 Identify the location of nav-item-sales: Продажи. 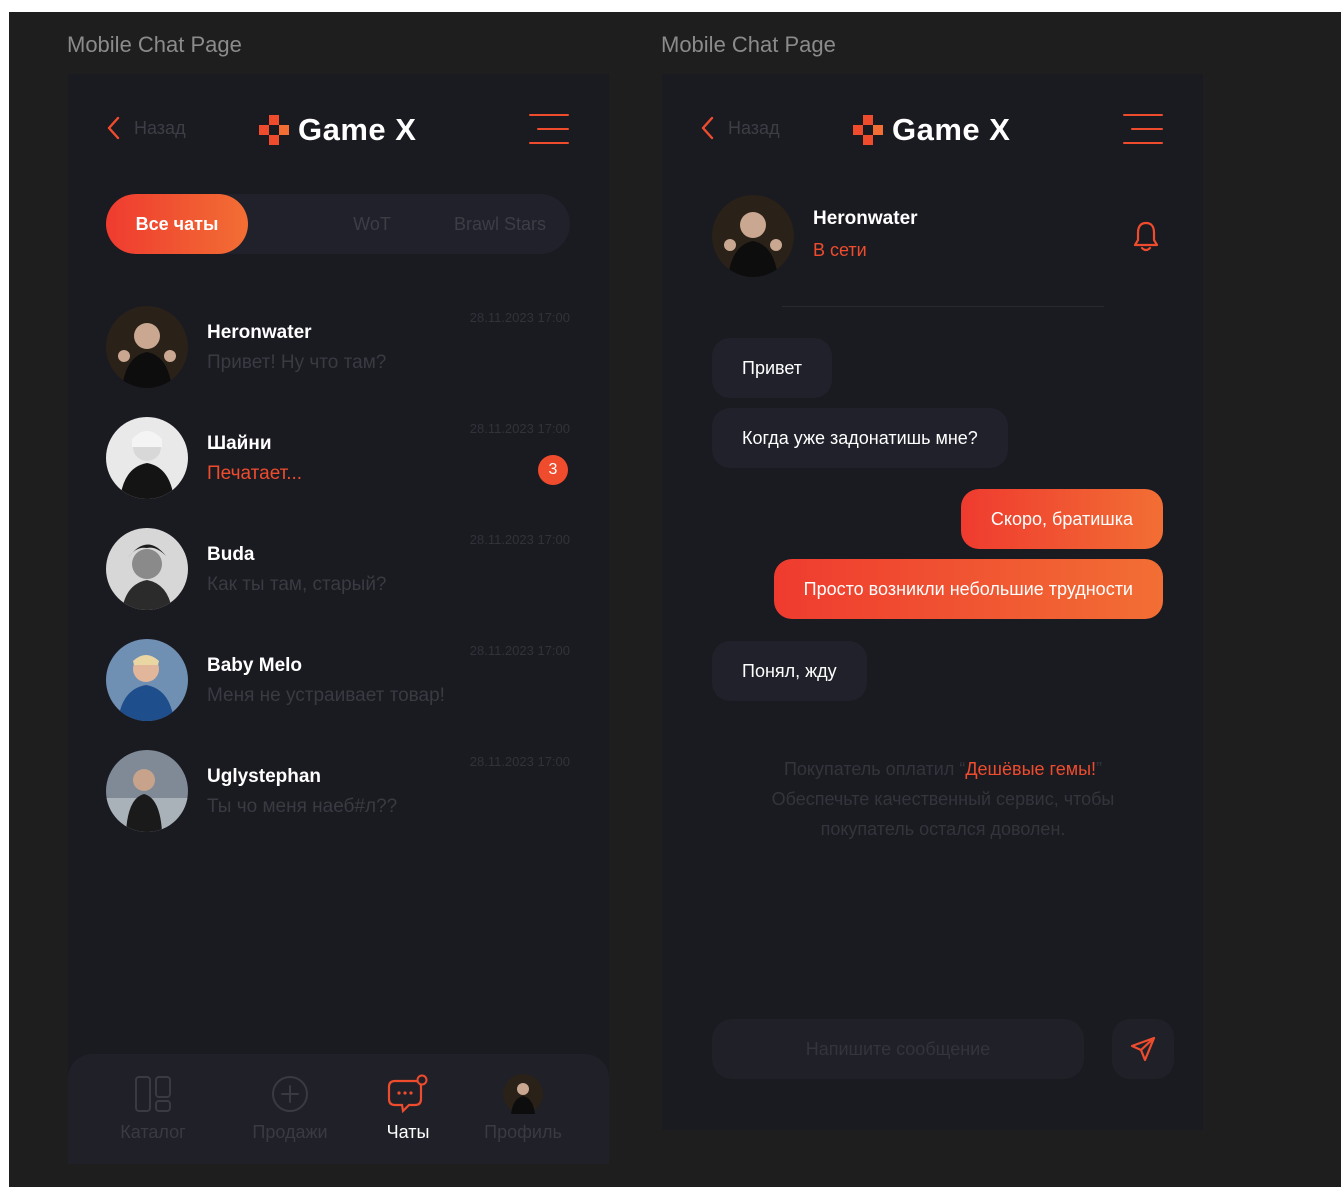
(290, 1107).